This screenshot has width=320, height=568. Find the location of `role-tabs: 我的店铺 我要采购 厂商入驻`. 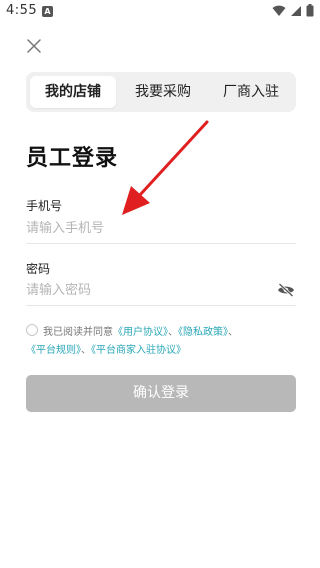

role-tabs: 我的店铺 我要采购 厂商入驻 is located at coordinates (161, 92).